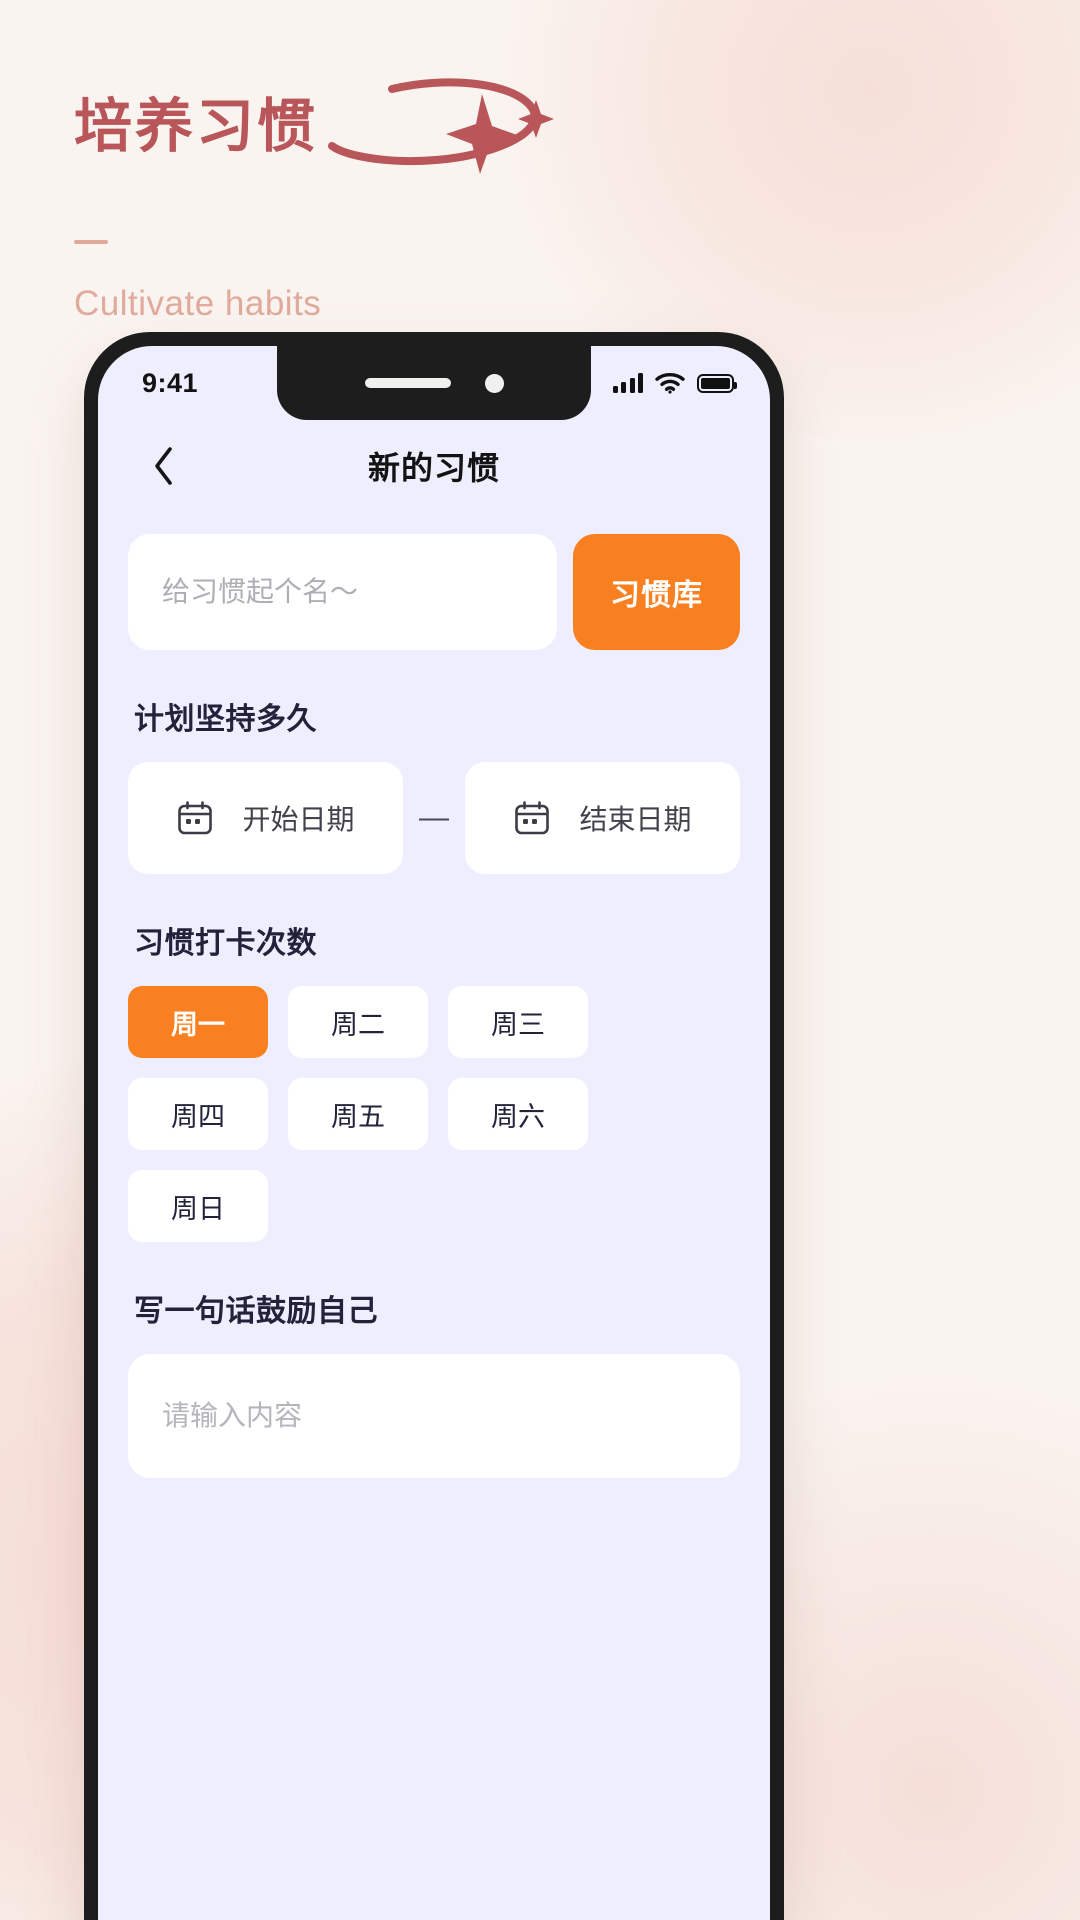 Image resolution: width=1080 pixels, height=1920 pixels. What do you see at coordinates (91, 242) in the screenshot?
I see `title-divider` at bounding box center [91, 242].